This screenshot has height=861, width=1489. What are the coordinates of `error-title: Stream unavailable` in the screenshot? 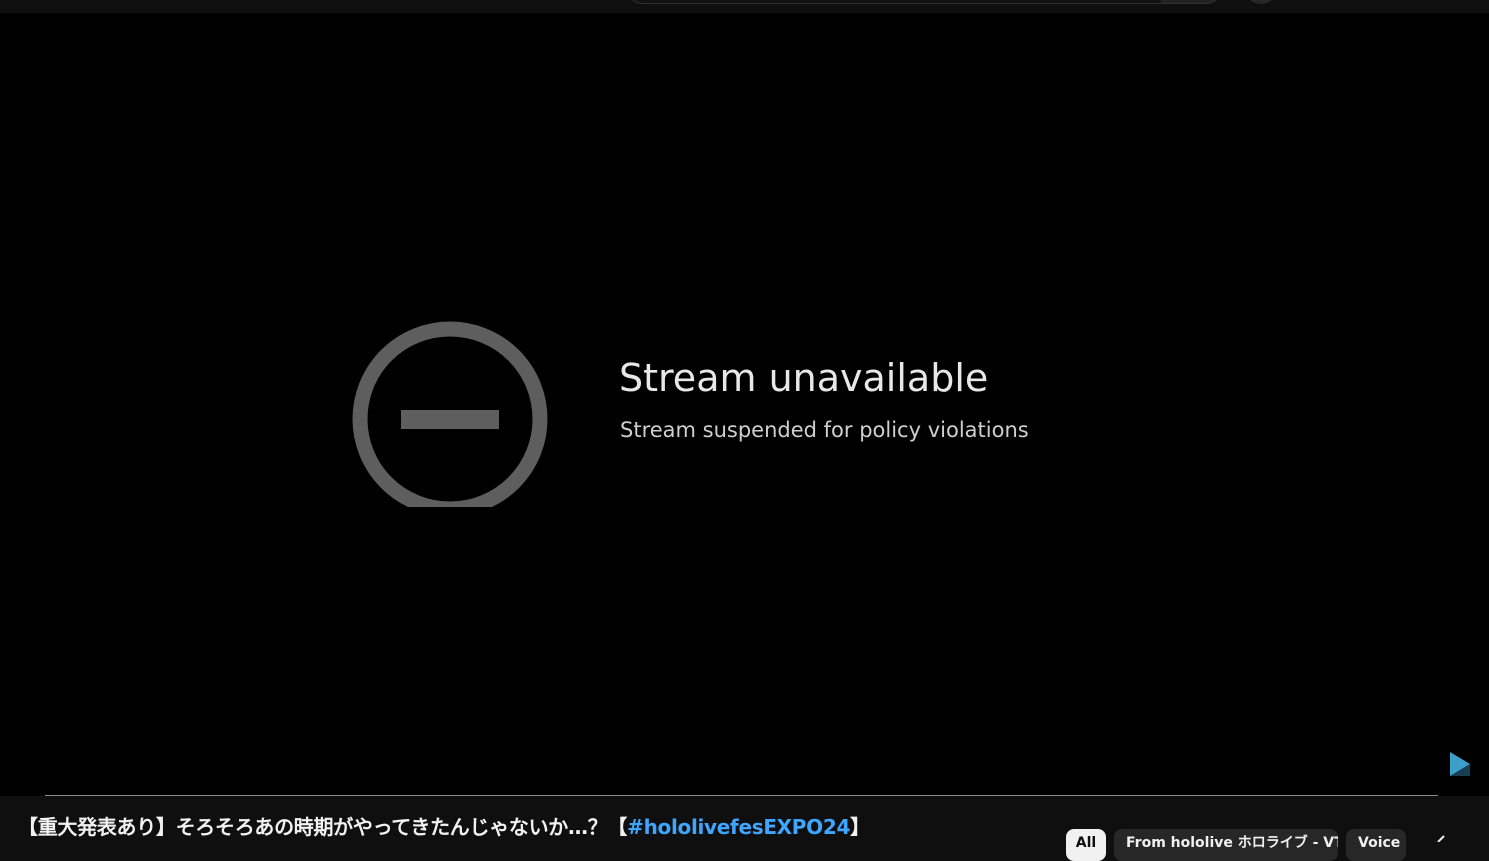 It's located at (804, 378).